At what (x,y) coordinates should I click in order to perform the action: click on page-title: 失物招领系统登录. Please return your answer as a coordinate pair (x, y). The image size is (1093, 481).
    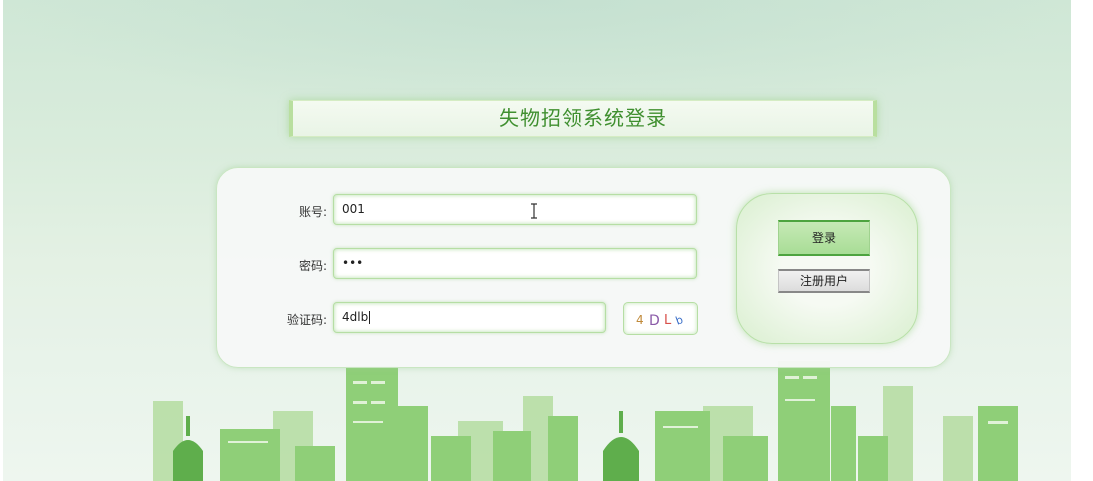
    Looking at the image, I should click on (583, 118).